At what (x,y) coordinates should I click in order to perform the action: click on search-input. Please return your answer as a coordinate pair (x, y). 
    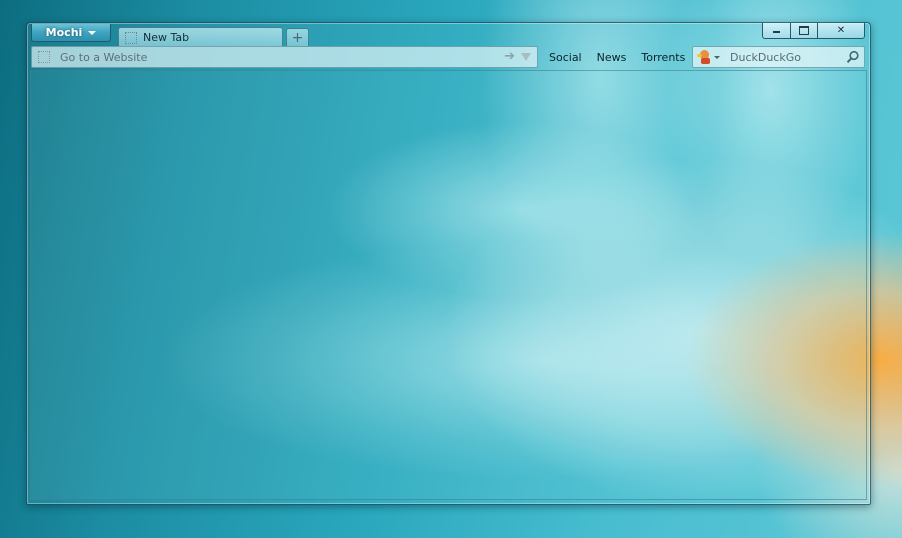
    Looking at the image, I should click on (785, 57).